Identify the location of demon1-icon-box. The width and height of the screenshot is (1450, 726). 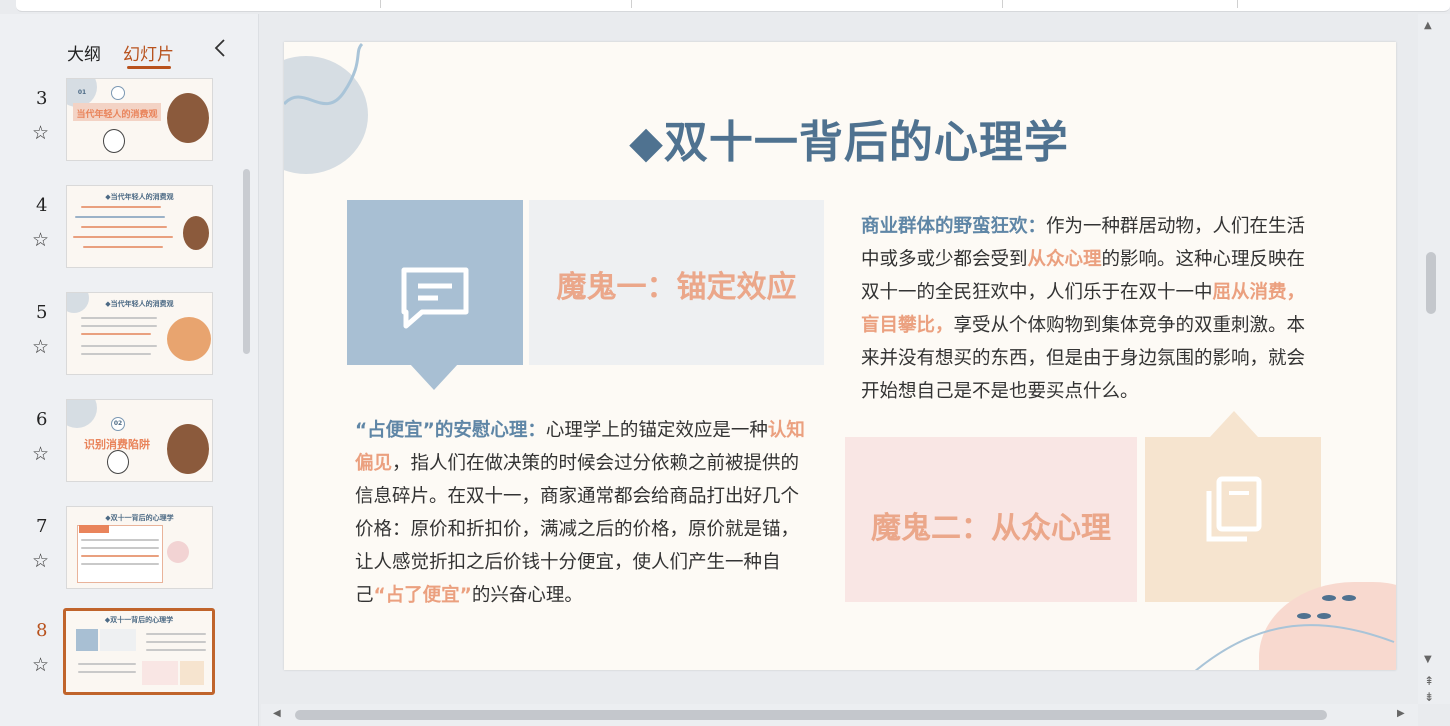
(435, 282).